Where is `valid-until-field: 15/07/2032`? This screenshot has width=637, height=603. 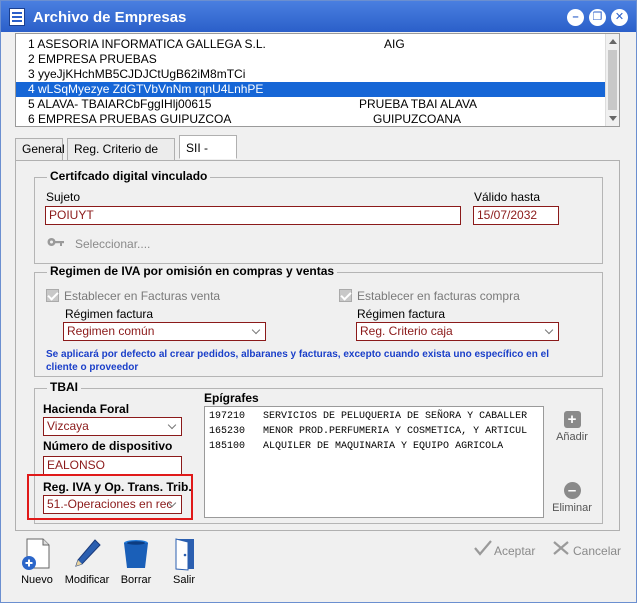
valid-until-field: 15/07/2032 is located at coordinates (516, 215).